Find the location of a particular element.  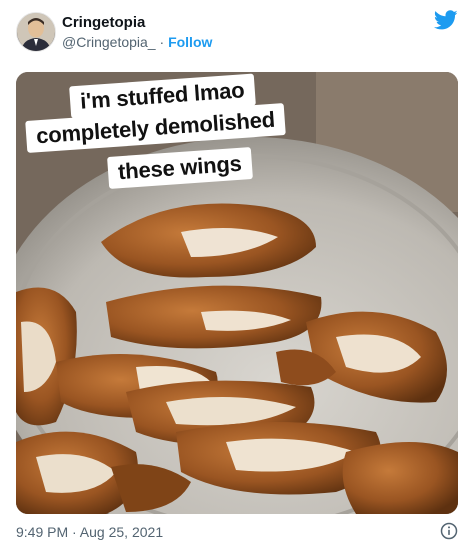

tweet-footer: 9:49 PM · Aug 25, 2021 is located at coordinates (237, 532).